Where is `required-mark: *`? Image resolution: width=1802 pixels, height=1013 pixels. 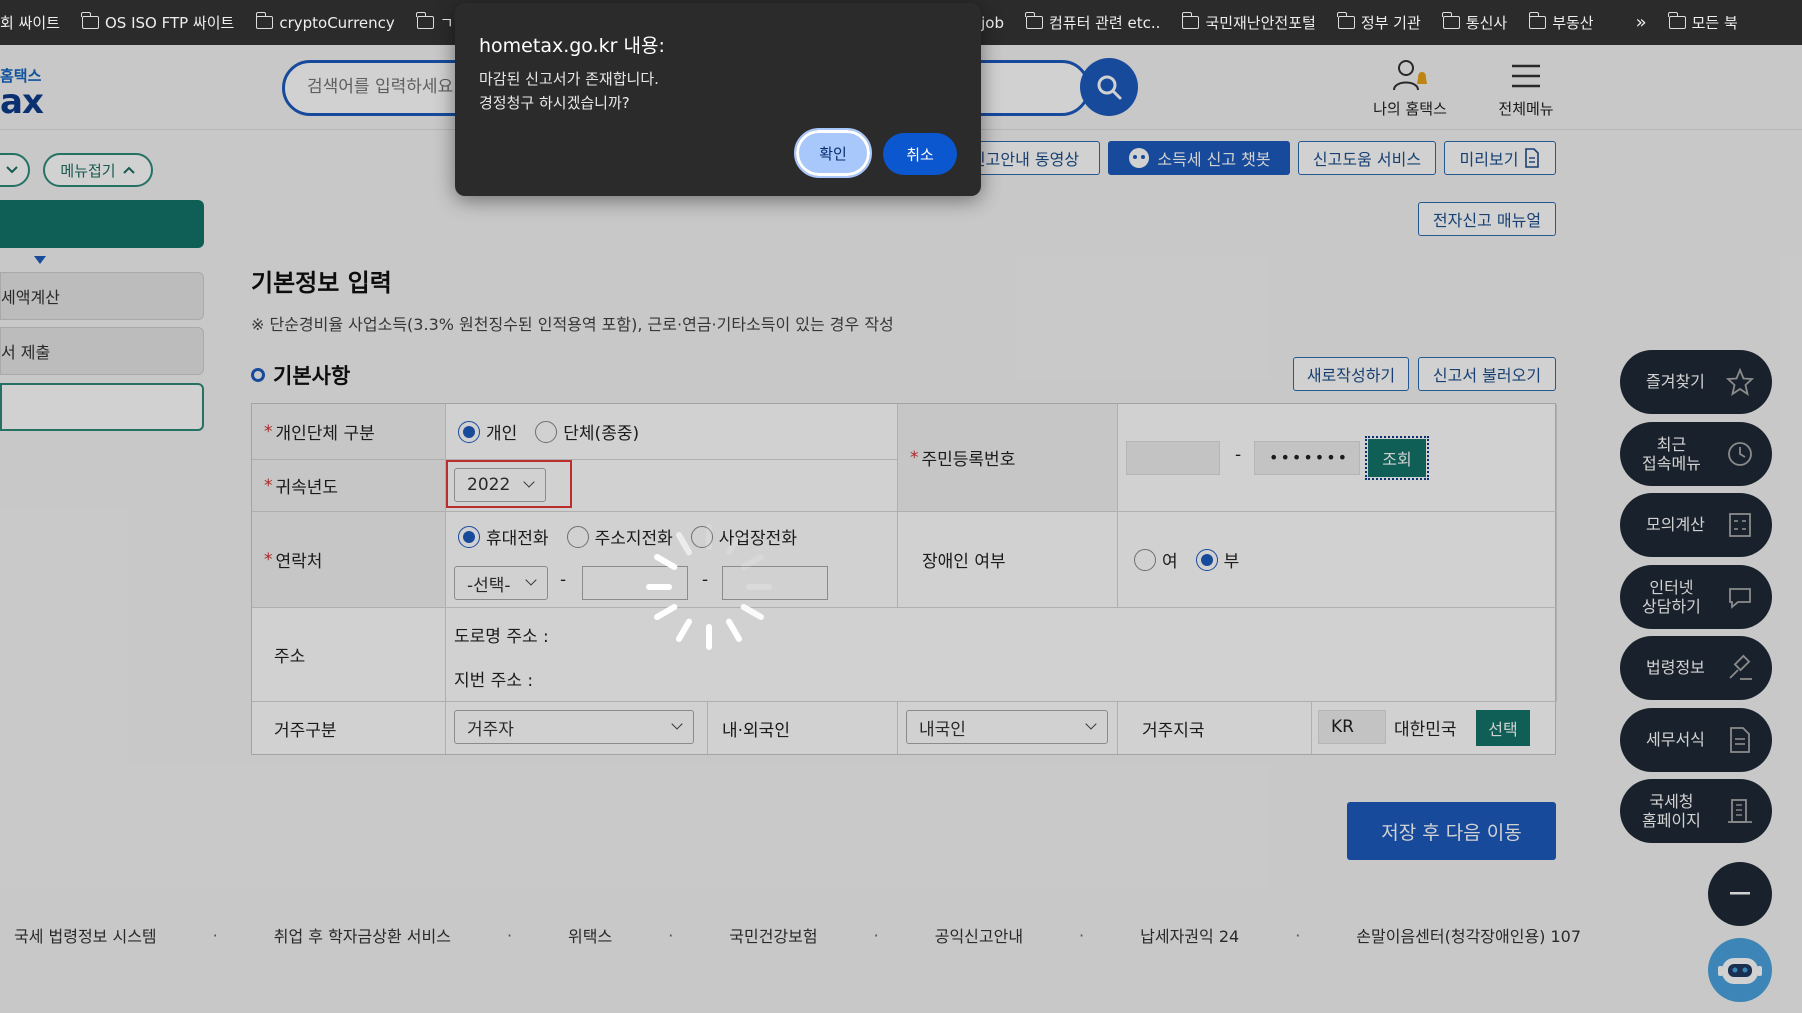
required-mark: * is located at coordinates (268, 559).